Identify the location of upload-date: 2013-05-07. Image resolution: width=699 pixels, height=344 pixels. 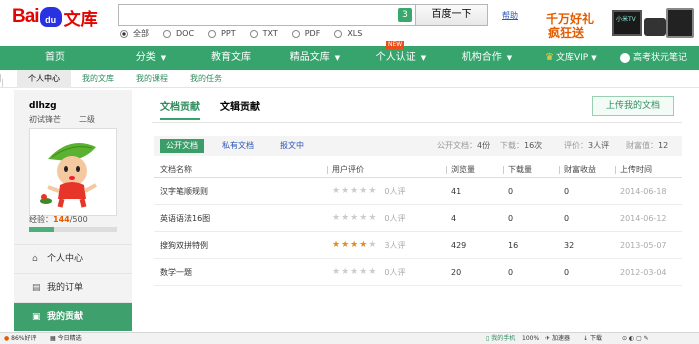
(643, 245).